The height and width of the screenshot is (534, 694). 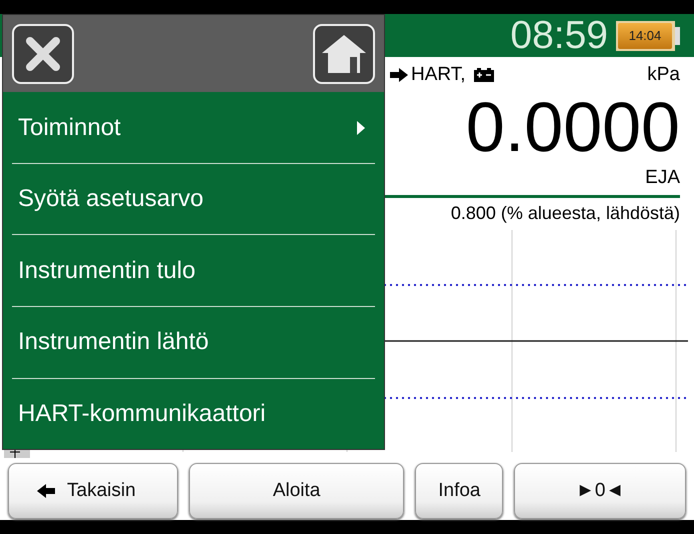 I want to click on menu-item: Toiminnot, so click(x=189, y=127).